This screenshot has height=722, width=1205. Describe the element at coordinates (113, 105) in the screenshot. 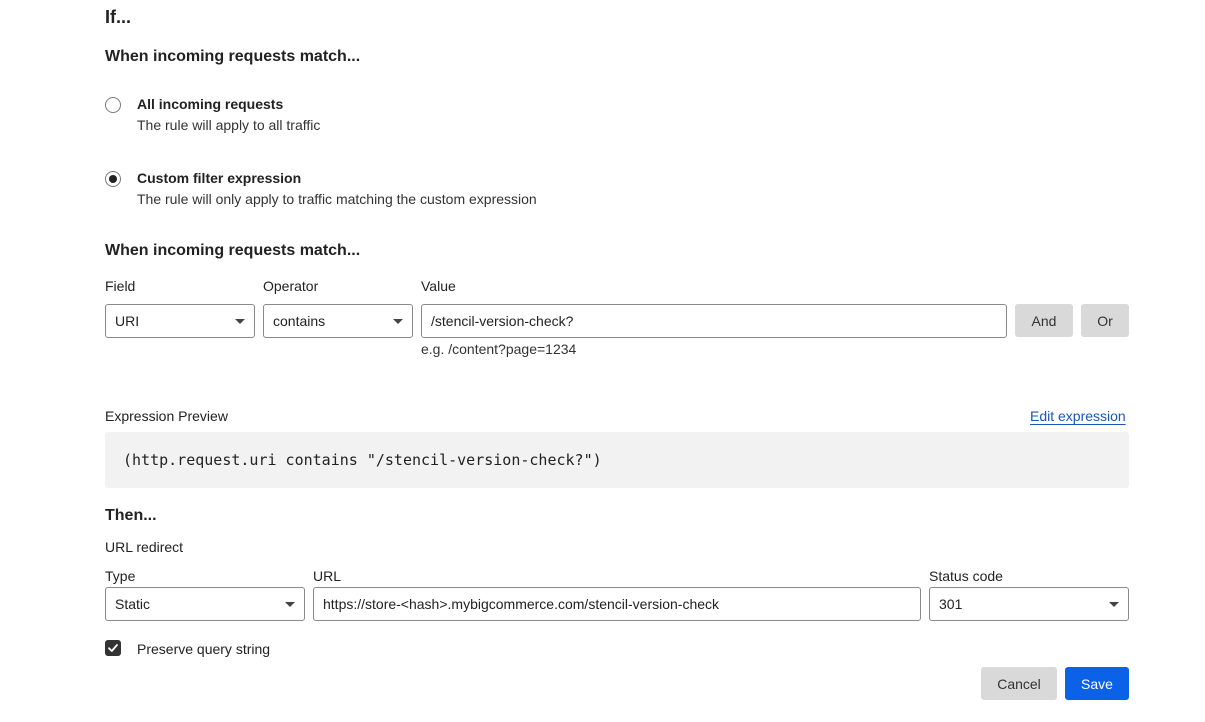

I see `radio-all-incoming` at that location.